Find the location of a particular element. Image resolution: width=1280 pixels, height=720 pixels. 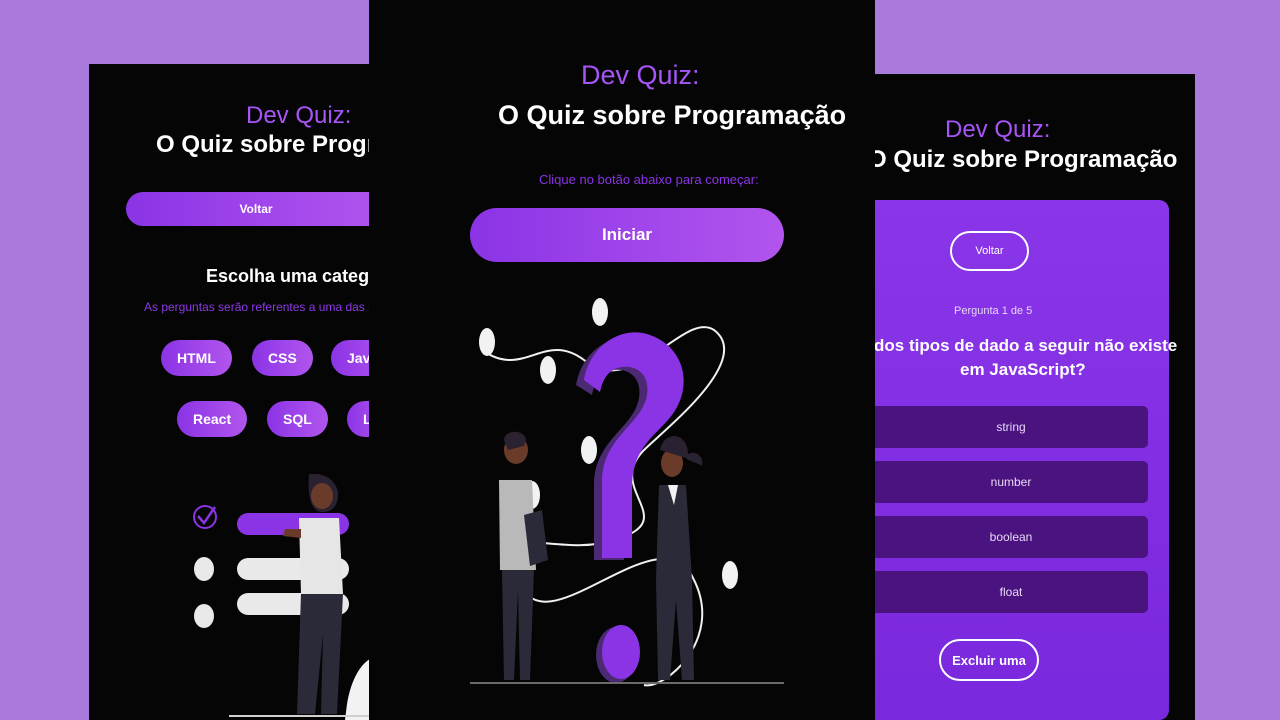

start-instruction: Clique no botão abaixo para começar: is located at coordinates (649, 179).